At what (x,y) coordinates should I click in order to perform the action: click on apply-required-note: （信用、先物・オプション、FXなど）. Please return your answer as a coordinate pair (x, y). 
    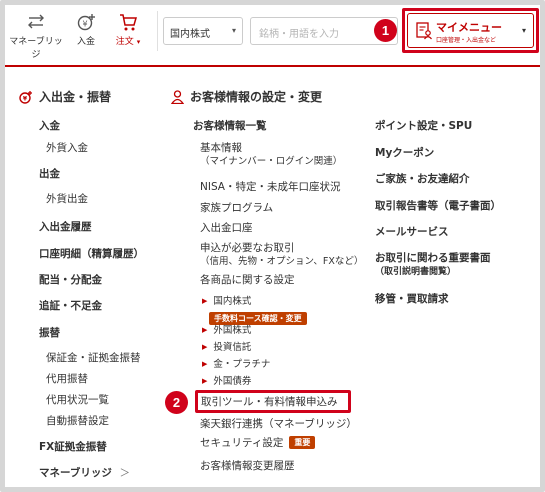
    Looking at the image, I should click on (282, 261).